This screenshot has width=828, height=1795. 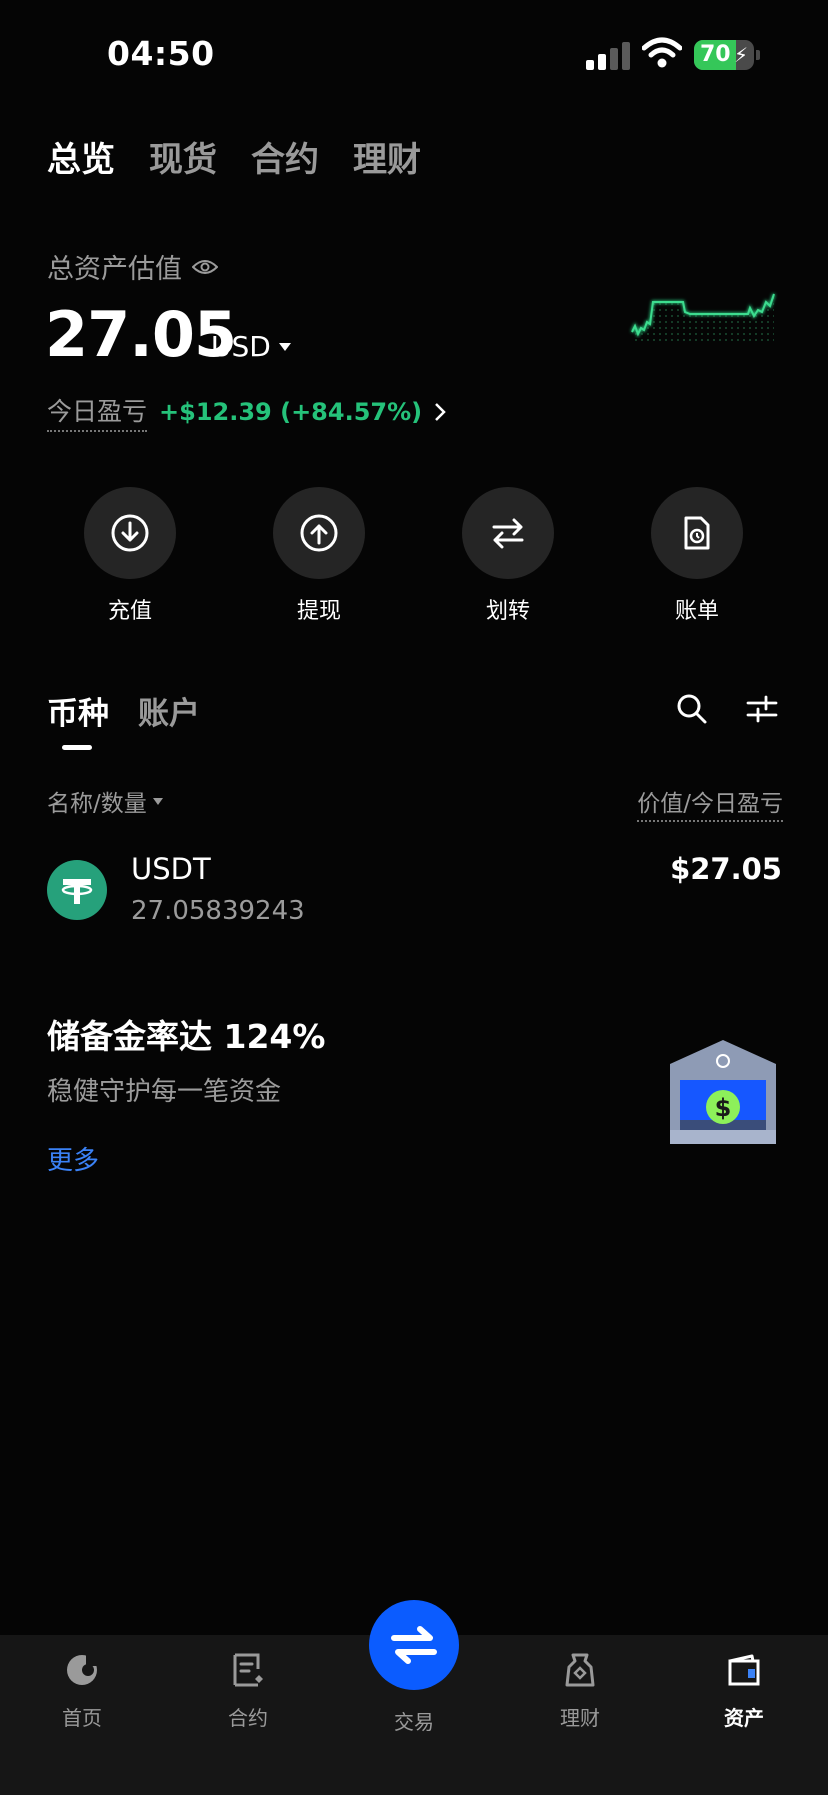 What do you see at coordinates (97, 412) in the screenshot?
I see `today-pnl-label: 今日盈亏` at bounding box center [97, 412].